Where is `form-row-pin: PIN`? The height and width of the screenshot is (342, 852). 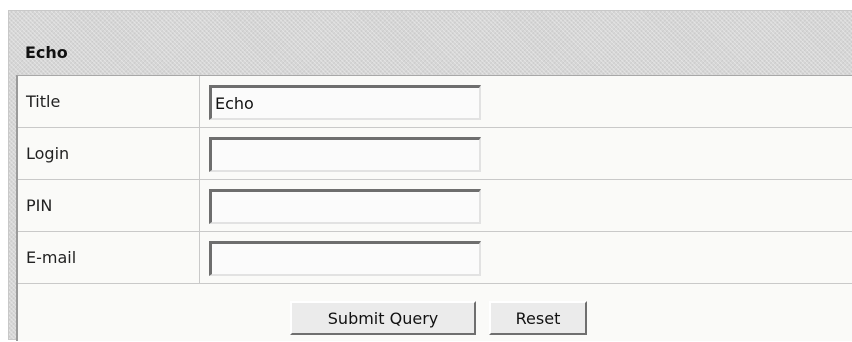
form-row-pin: PIN is located at coordinates (435, 206).